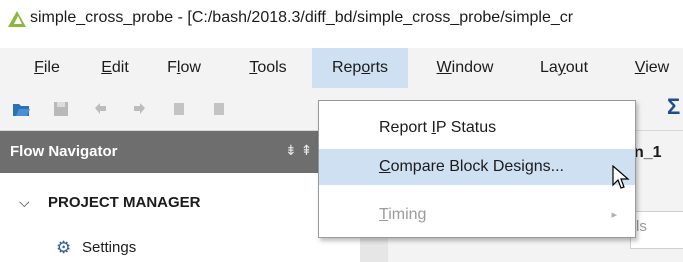 This screenshot has height=262, width=683. Describe the element at coordinates (115, 68) in the screenshot. I see `menu-edit: Edit` at that location.